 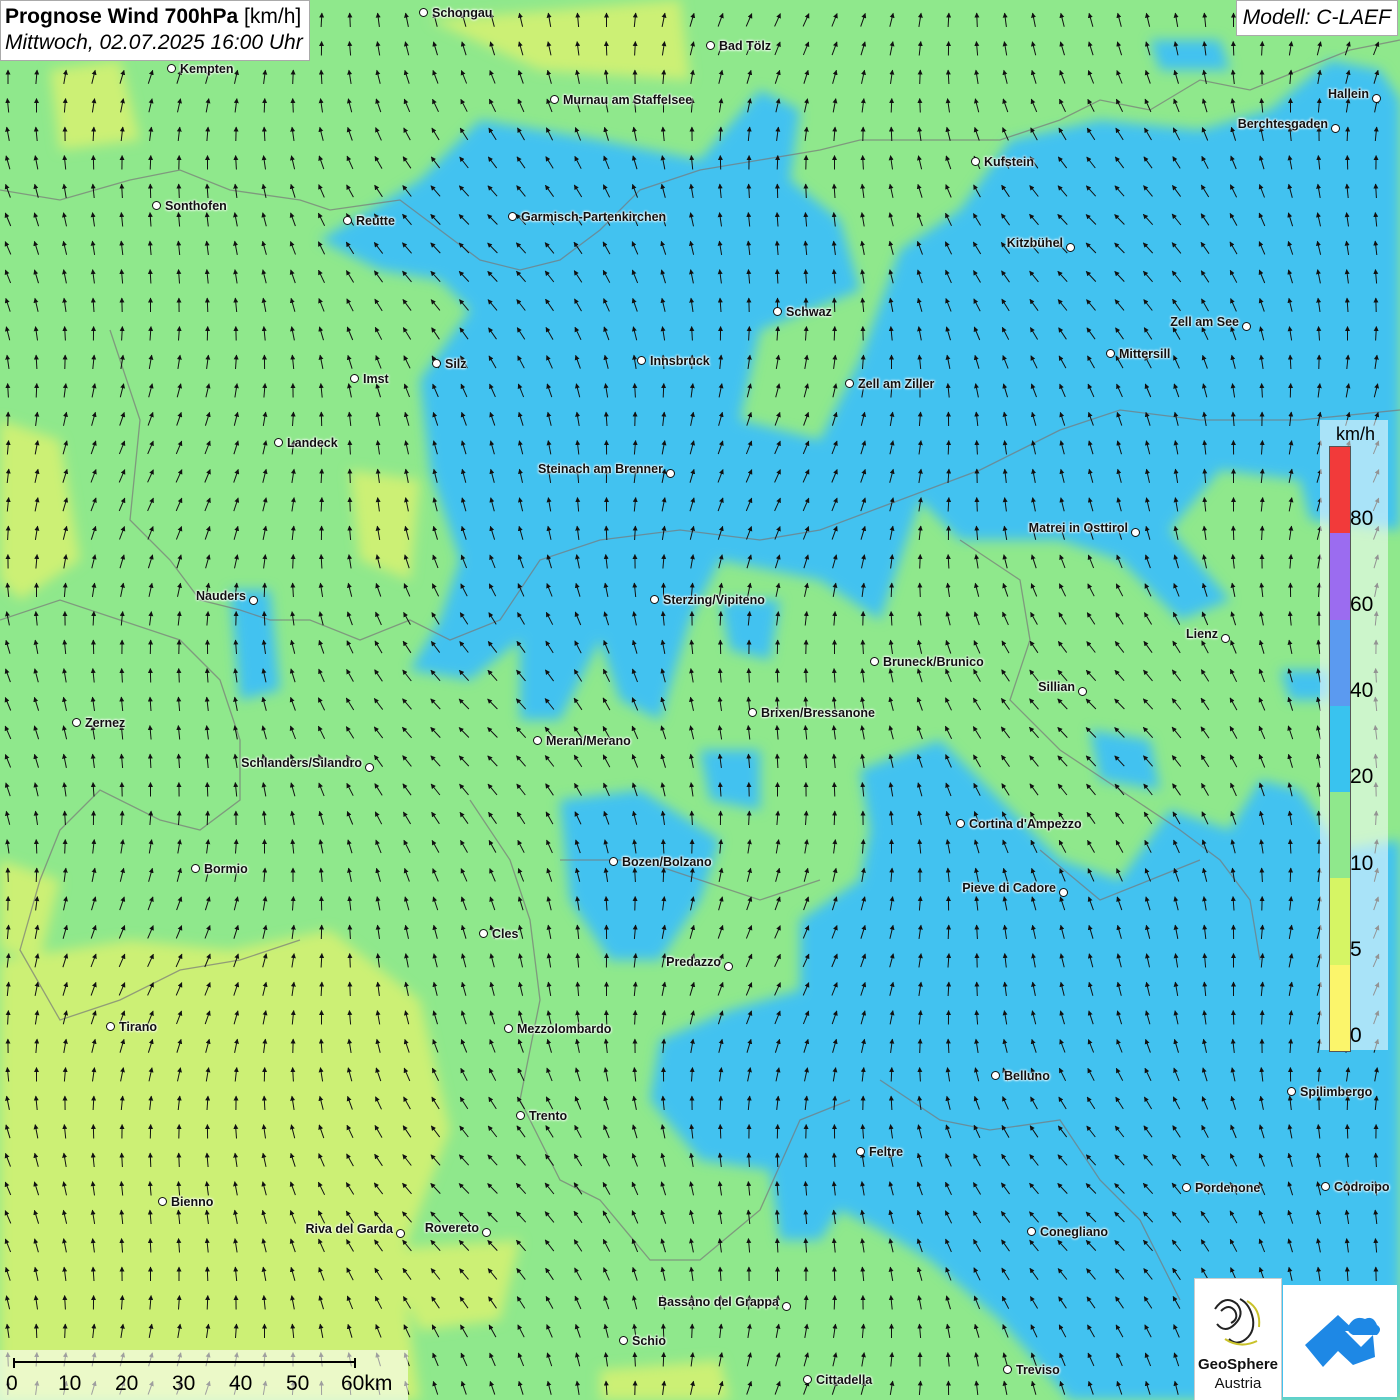 What do you see at coordinates (933, 662) in the screenshot?
I see `city-label: Bruneck/Brunico` at bounding box center [933, 662].